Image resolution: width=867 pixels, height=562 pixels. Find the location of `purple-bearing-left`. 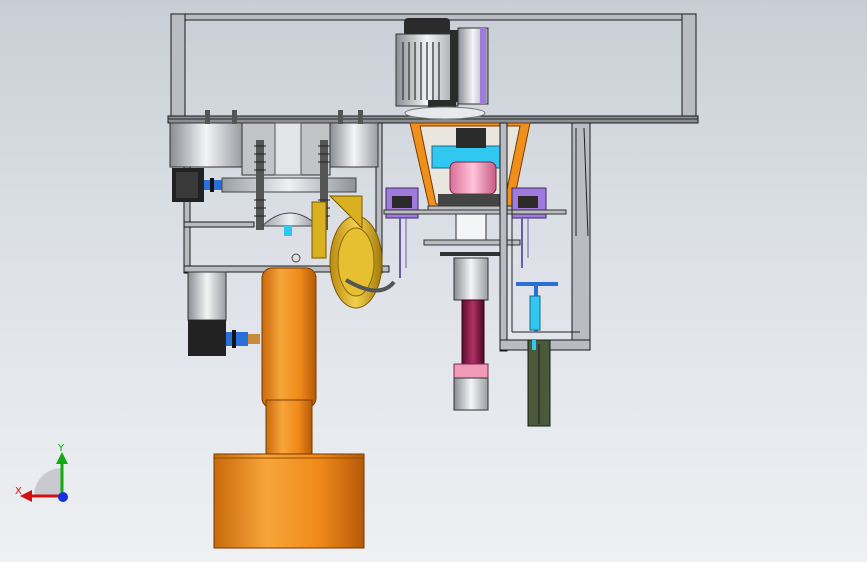

purple-bearing-left is located at coordinates (402, 232).